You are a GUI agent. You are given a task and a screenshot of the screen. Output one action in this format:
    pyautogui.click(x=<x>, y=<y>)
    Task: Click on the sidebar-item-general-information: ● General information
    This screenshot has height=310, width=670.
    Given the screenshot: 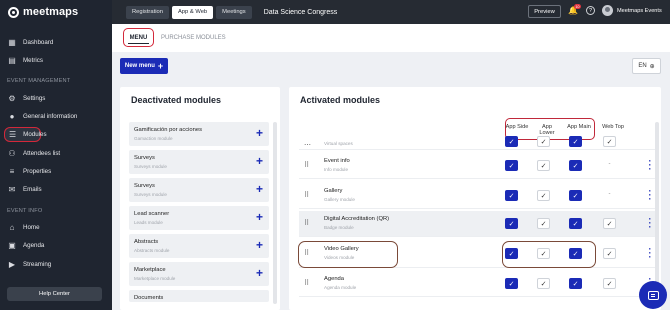 What is the action you would take?
    pyautogui.click(x=56, y=116)
    